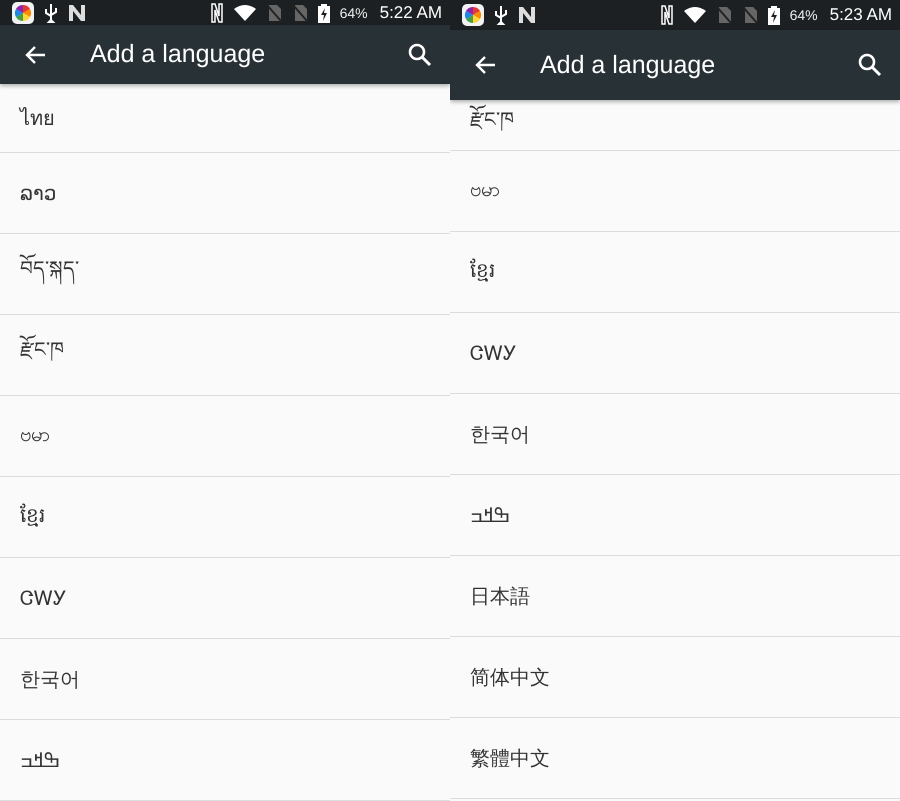  What do you see at coordinates (675, 758) in the screenshot?
I see `language-item: 繁體中文` at bounding box center [675, 758].